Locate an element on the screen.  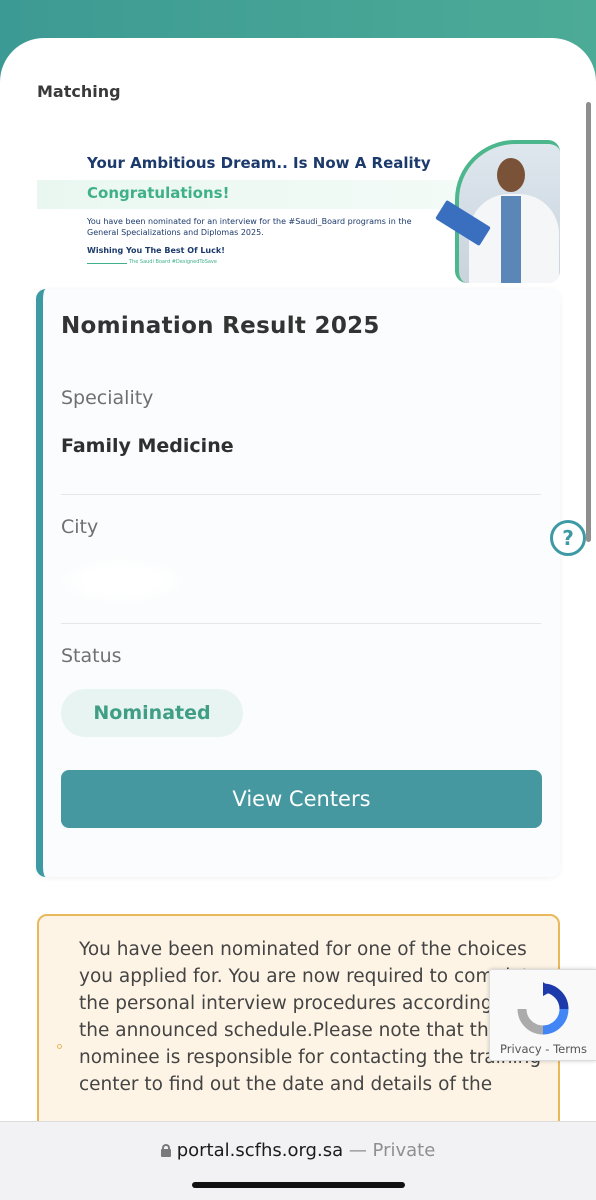
doctor-photo is located at coordinates (507, 211).